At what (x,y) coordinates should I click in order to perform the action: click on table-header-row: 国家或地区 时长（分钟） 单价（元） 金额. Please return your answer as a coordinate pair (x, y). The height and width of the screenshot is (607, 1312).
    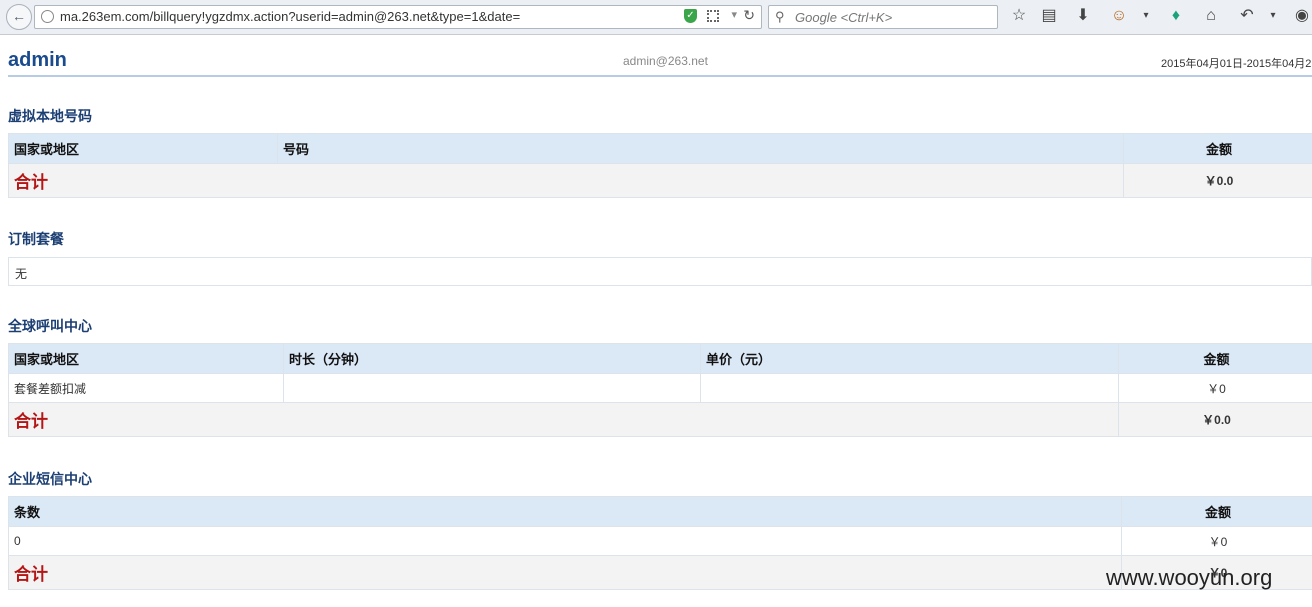
    Looking at the image, I should click on (660, 358).